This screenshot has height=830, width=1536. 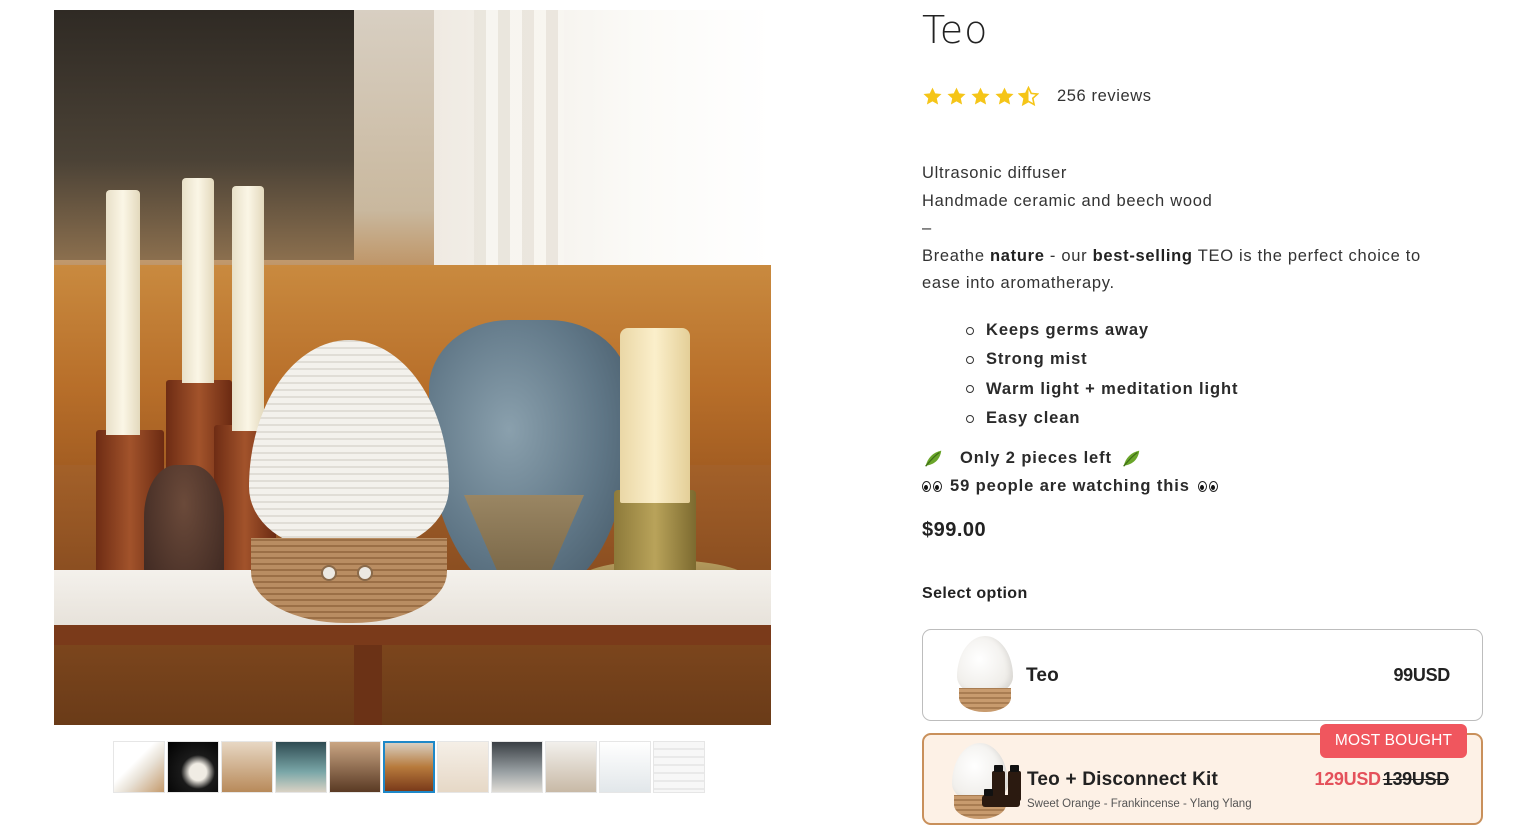 I want to click on diffuser-ceramic-top, so click(x=349, y=445).